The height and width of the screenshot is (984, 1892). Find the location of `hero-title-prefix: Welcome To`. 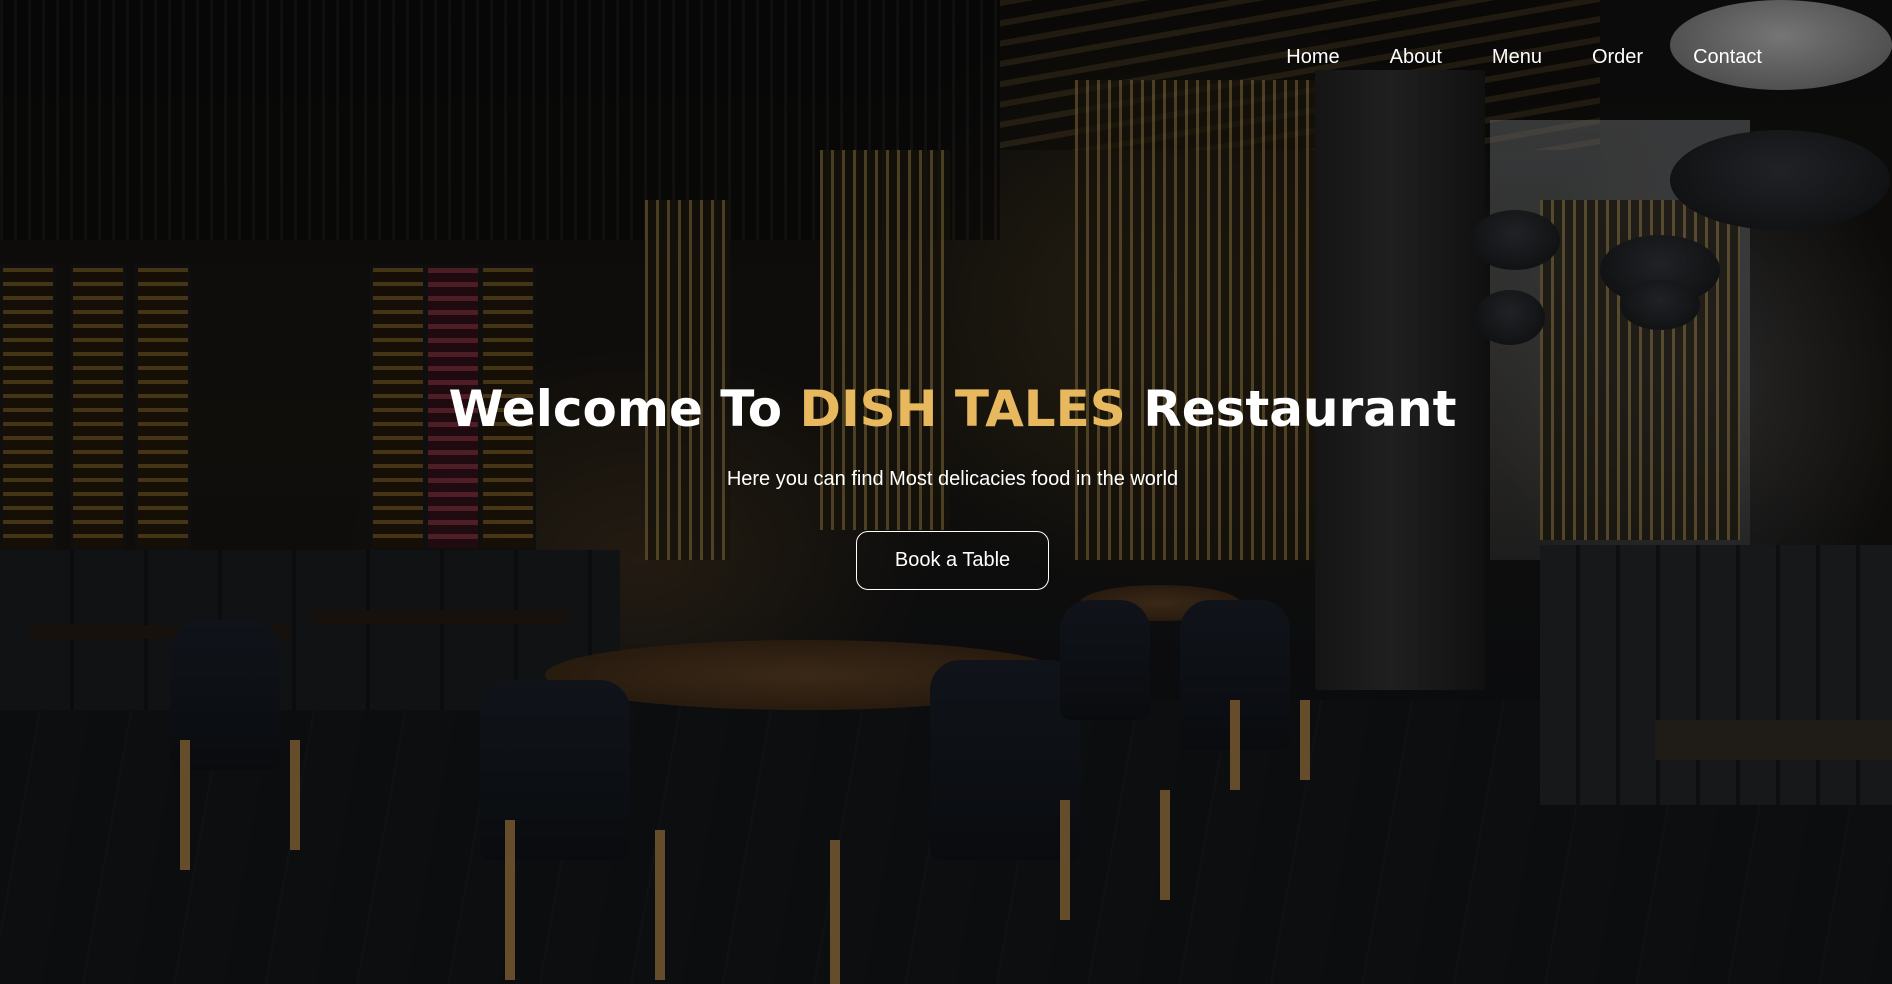

hero-title-prefix: Welcome To is located at coordinates (624, 409).